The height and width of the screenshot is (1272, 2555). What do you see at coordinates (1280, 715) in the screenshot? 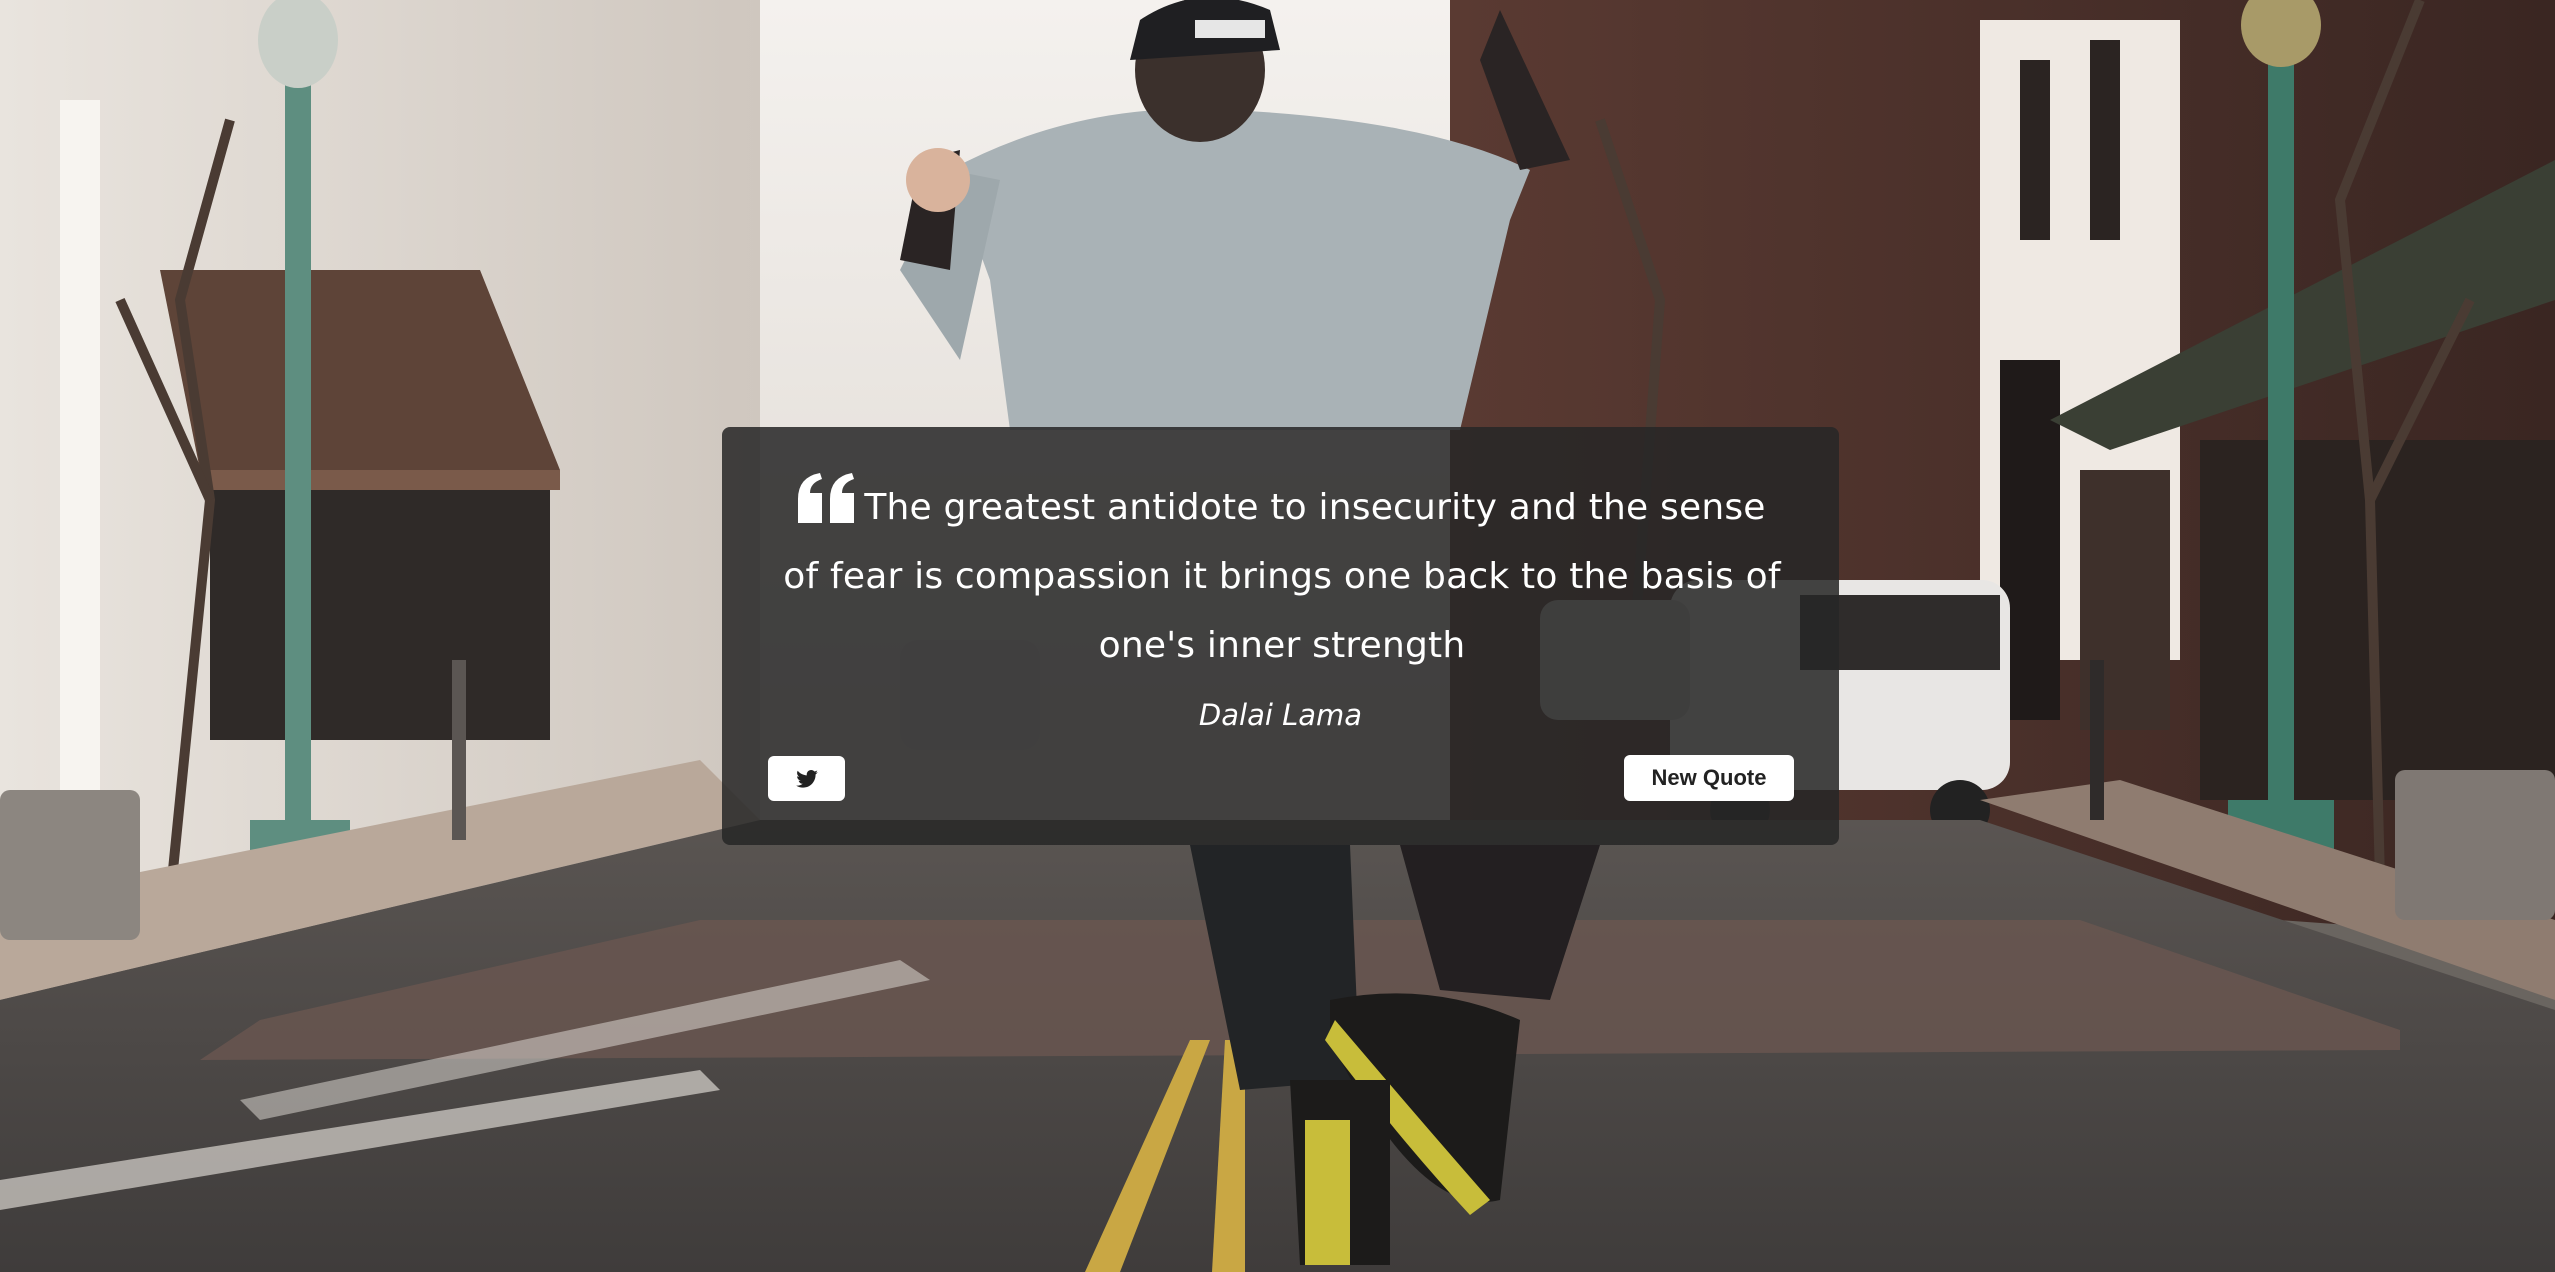
I see `quote-author: Dalai Lama` at bounding box center [1280, 715].